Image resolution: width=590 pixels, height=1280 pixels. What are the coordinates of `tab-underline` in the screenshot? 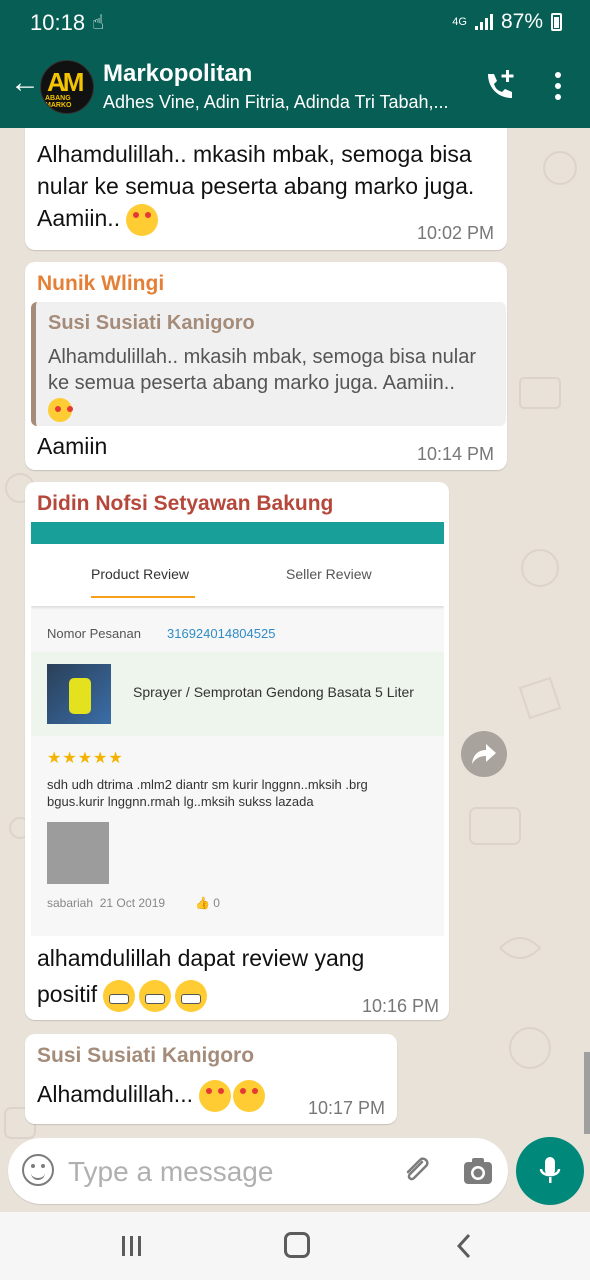 It's located at (143, 597).